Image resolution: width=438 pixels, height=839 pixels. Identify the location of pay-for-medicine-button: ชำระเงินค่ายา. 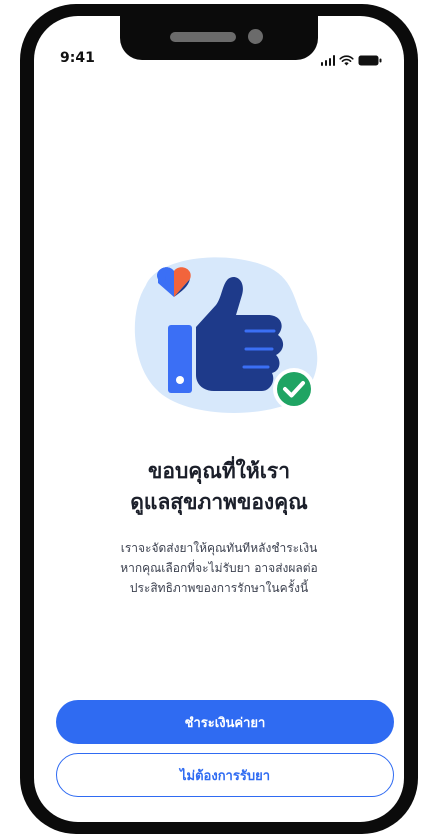
(225, 722).